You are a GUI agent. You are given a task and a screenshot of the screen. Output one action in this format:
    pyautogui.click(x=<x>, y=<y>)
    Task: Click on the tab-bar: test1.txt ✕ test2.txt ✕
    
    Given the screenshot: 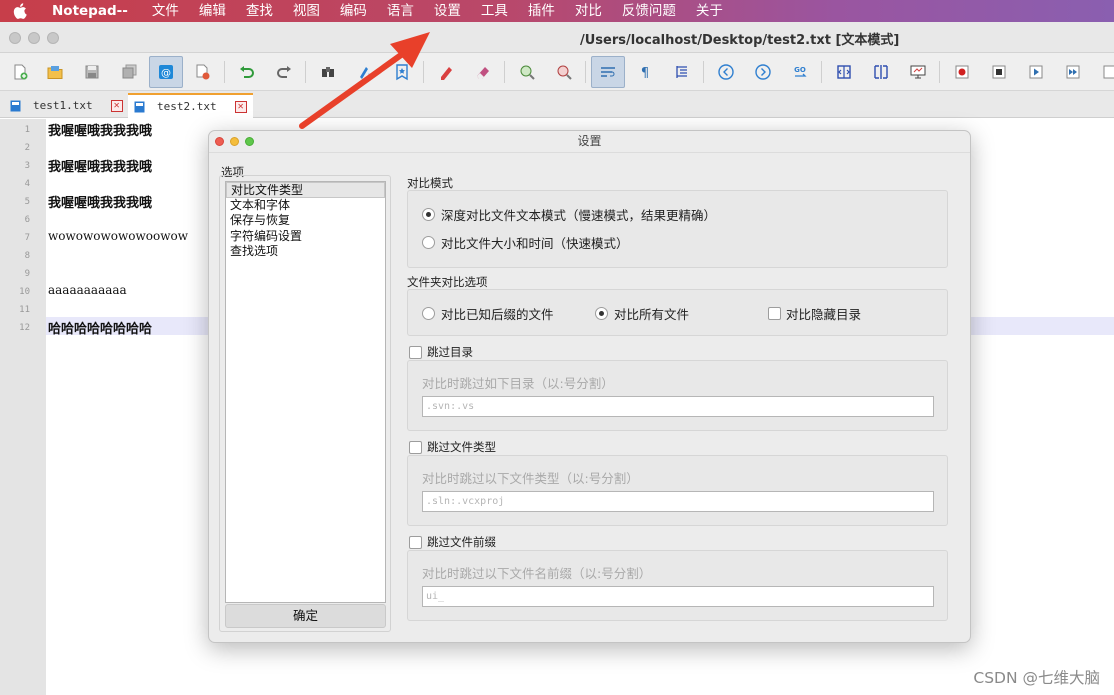 What is the action you would take?
    pyautogui.click(x=557, y=104)
    